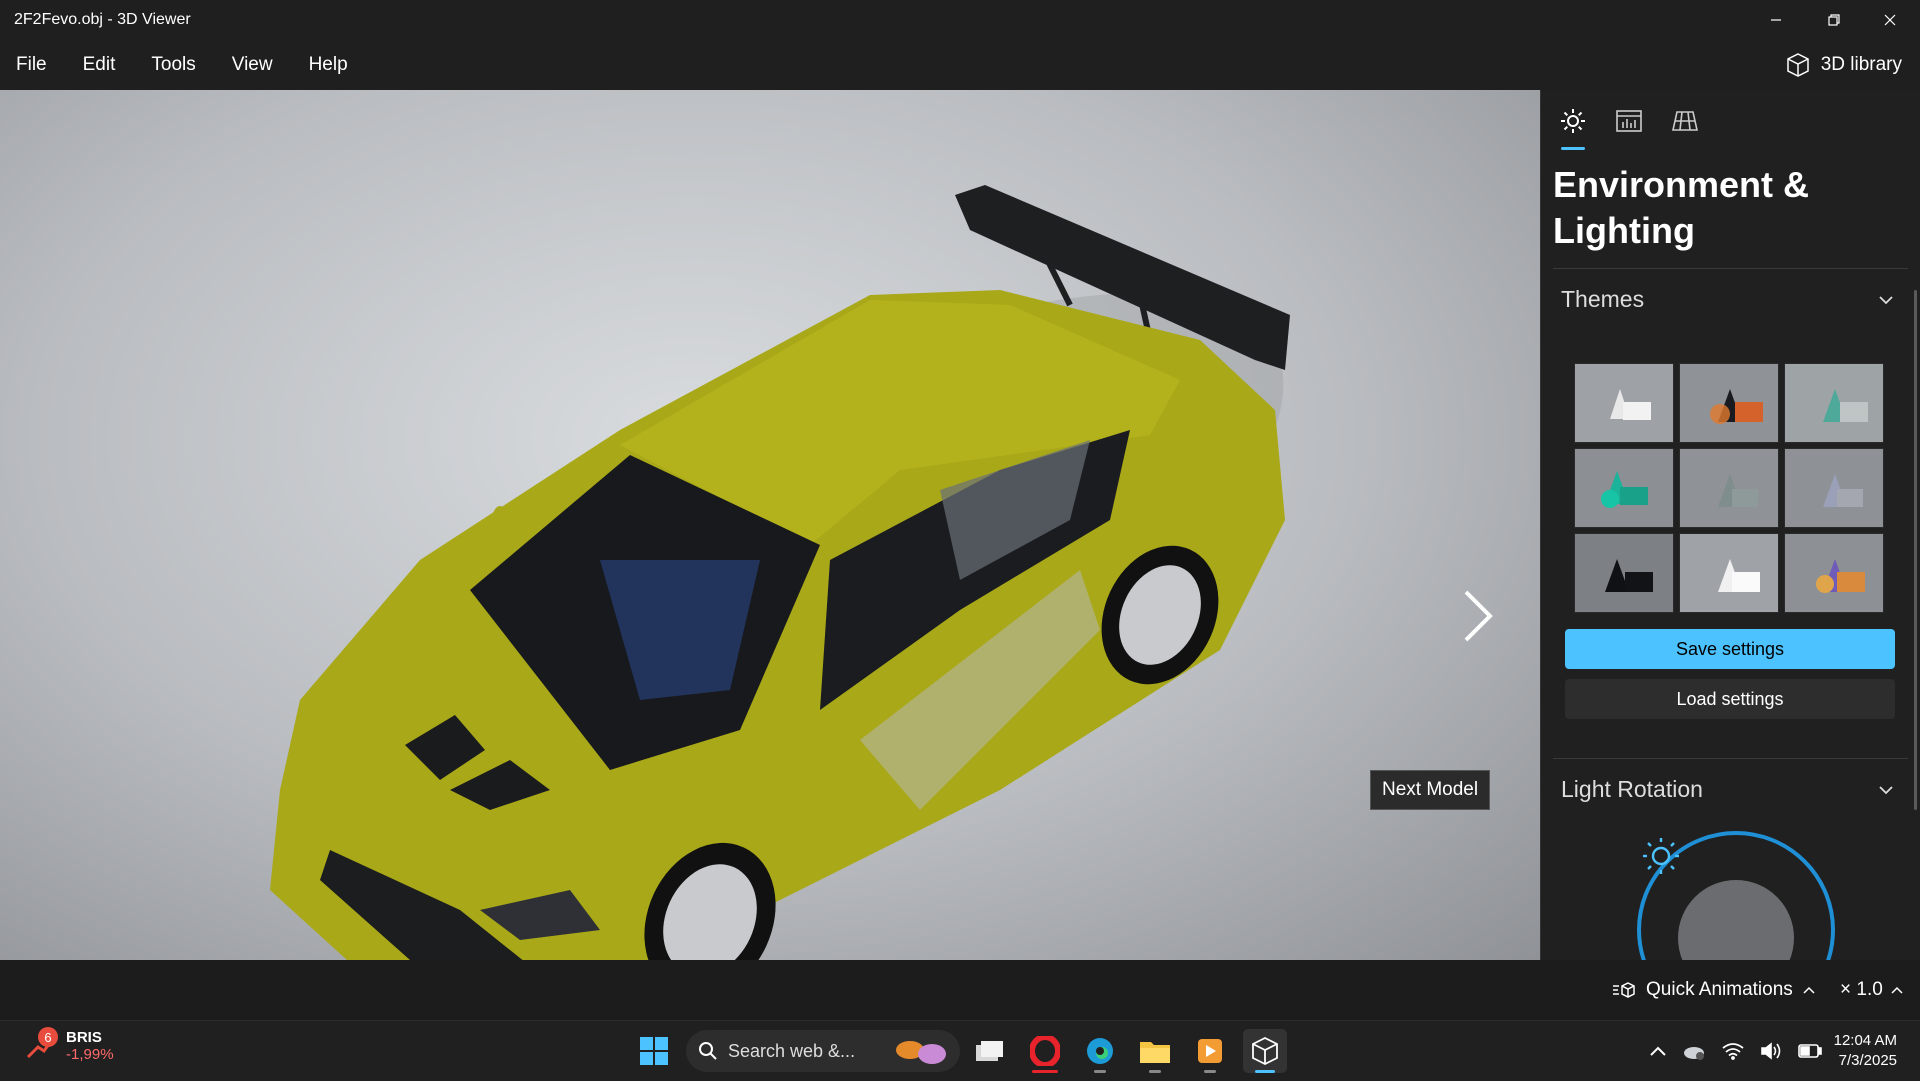 The width and height of the screenshot is (1920, 1081). I want to click on windows-logo-icon, so click(654, 1051).